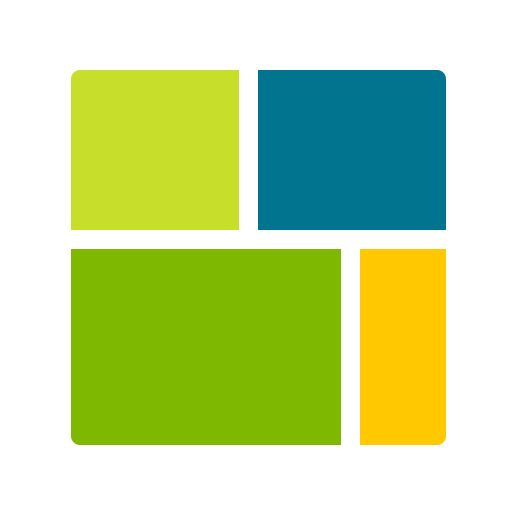  Describe the element at coordinates (352, 150) in the screenshot. I see `teal-tile` at that location.